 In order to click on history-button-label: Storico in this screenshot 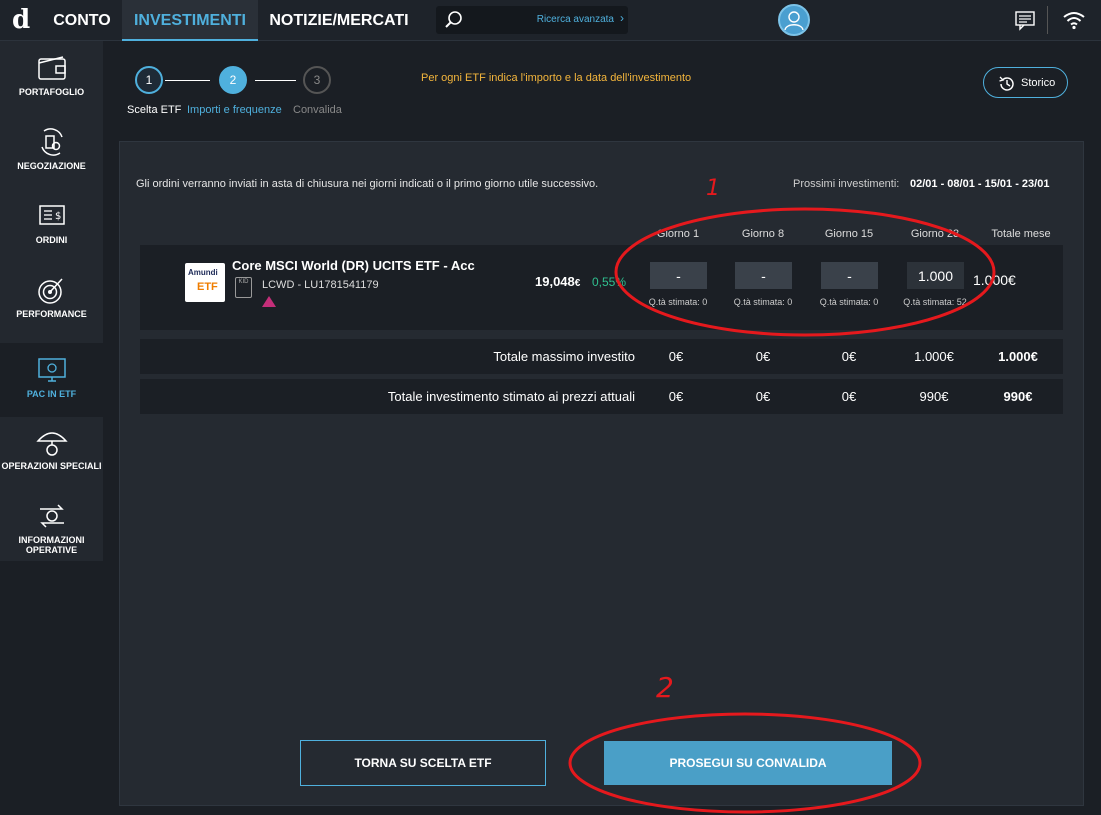, I will do `click(1038, 83)`.